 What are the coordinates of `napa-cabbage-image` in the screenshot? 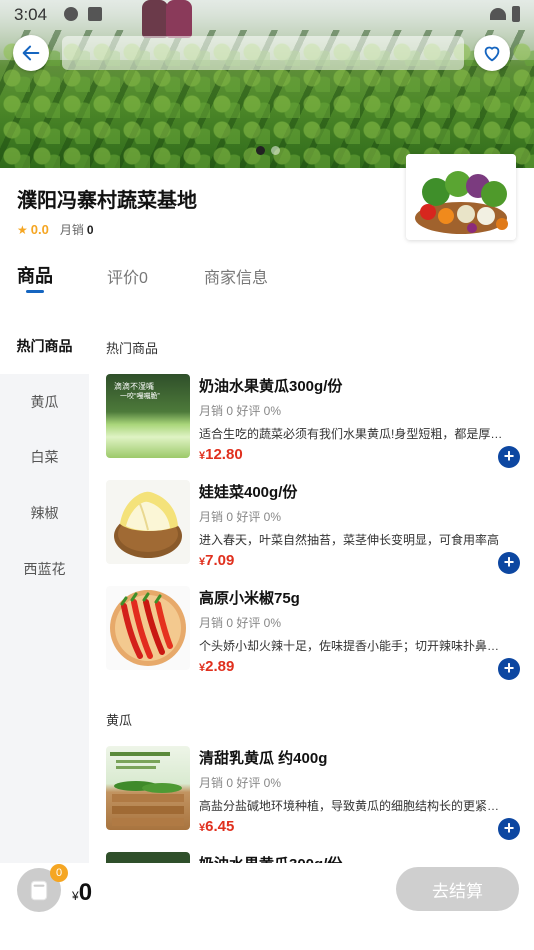 It's located at (148, 522).